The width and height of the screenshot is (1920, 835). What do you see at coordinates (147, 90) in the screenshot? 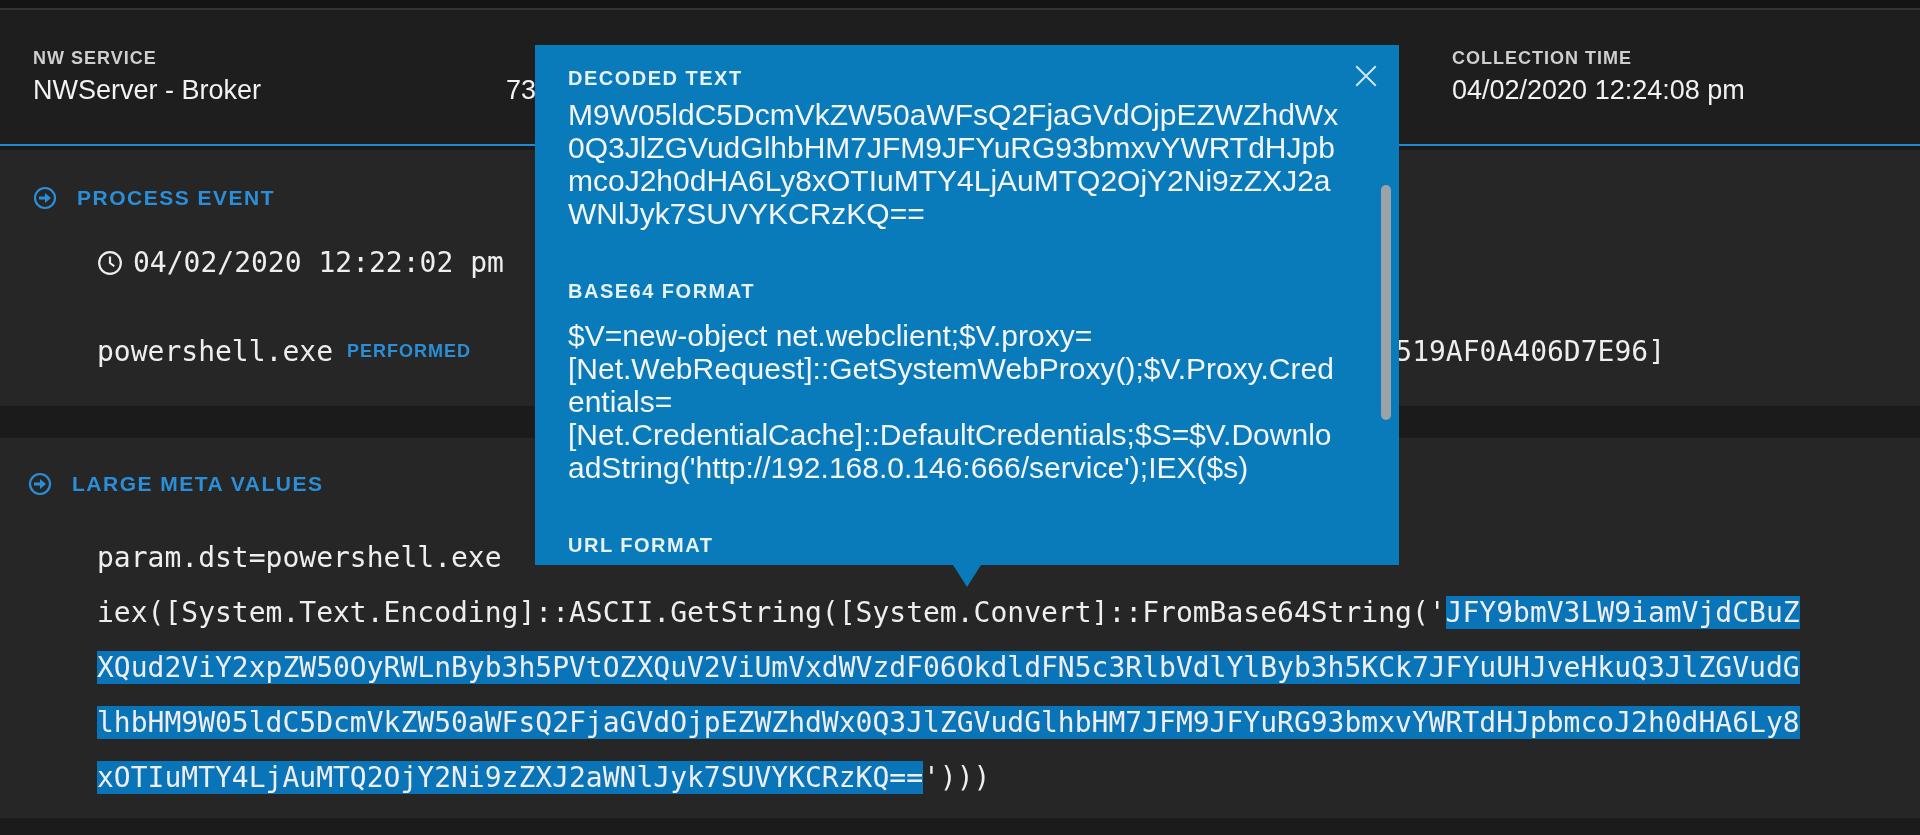
I see `field-value: NWServer - Broker` at bounding box center [147, 90].